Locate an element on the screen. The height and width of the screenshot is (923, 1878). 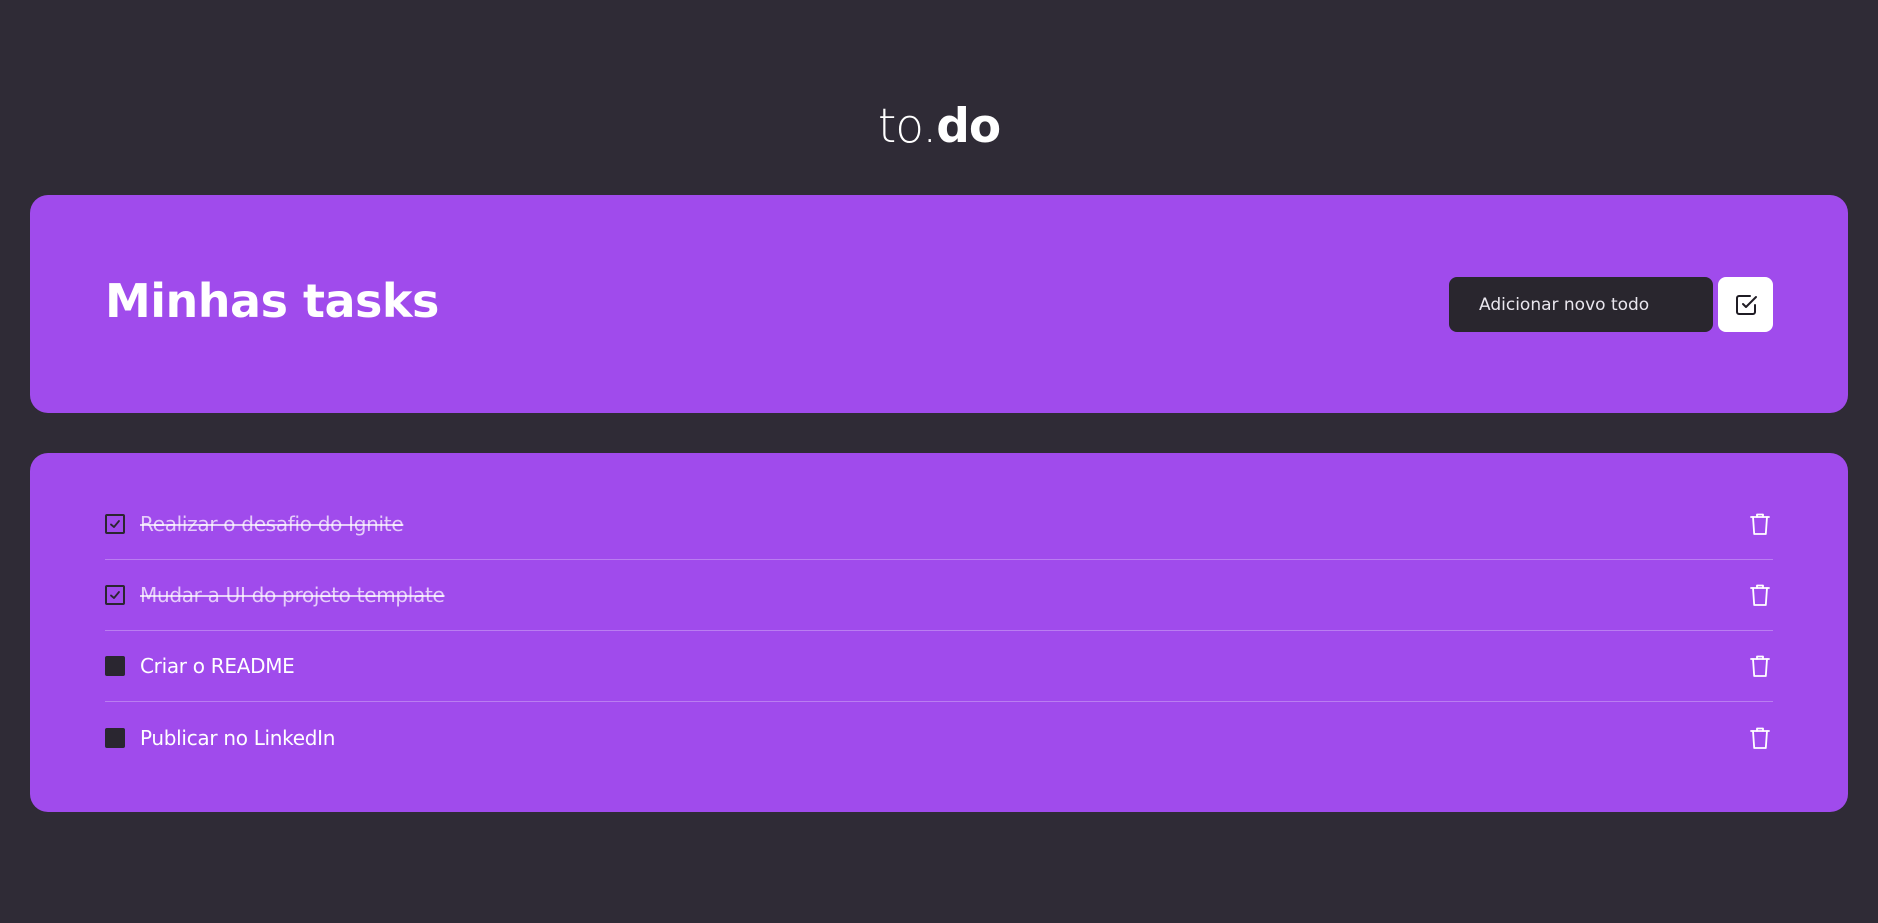
logo-light-text: to. is located at coordinates (907, 127).